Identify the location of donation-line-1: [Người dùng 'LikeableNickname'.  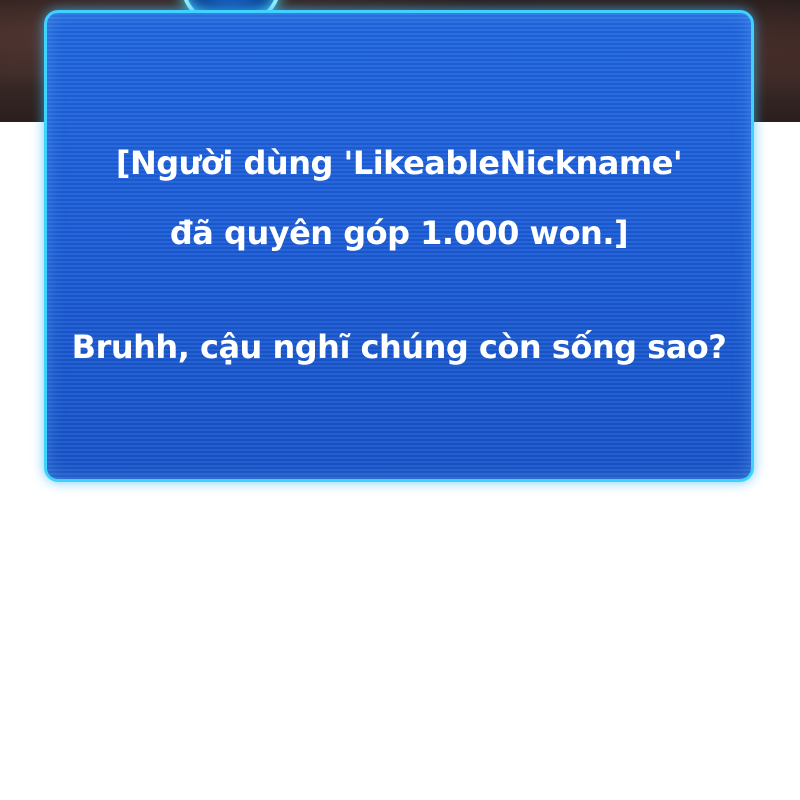
(399, 163).